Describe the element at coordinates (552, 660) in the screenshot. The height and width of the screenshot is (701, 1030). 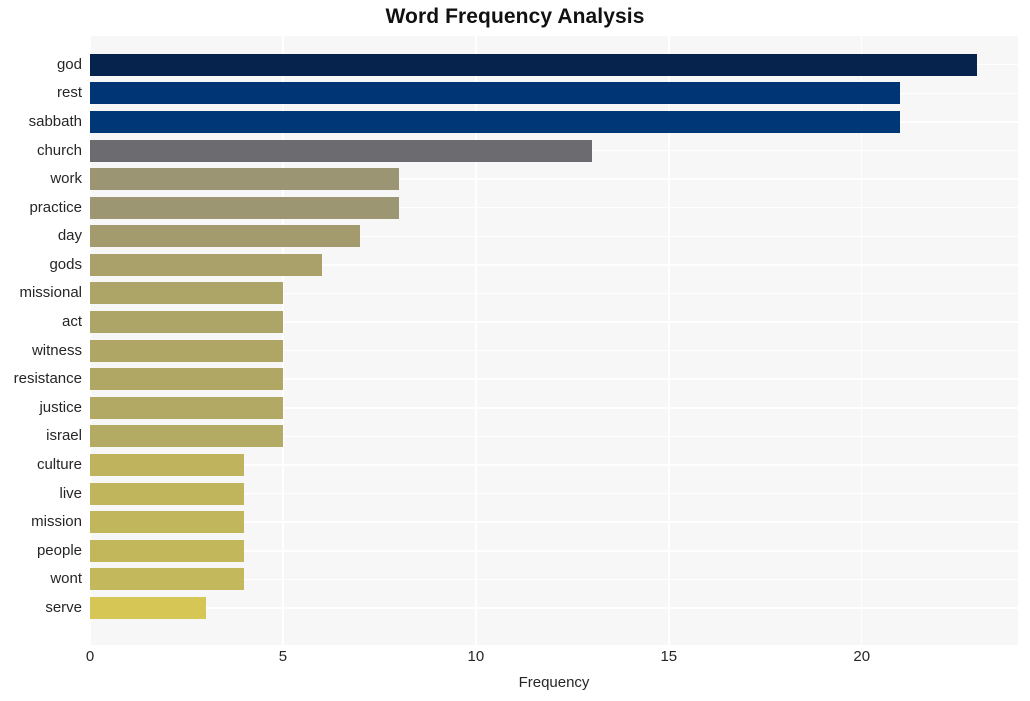
I see `x-axis-tick-labels: 0 5 10 15 20` at that location.